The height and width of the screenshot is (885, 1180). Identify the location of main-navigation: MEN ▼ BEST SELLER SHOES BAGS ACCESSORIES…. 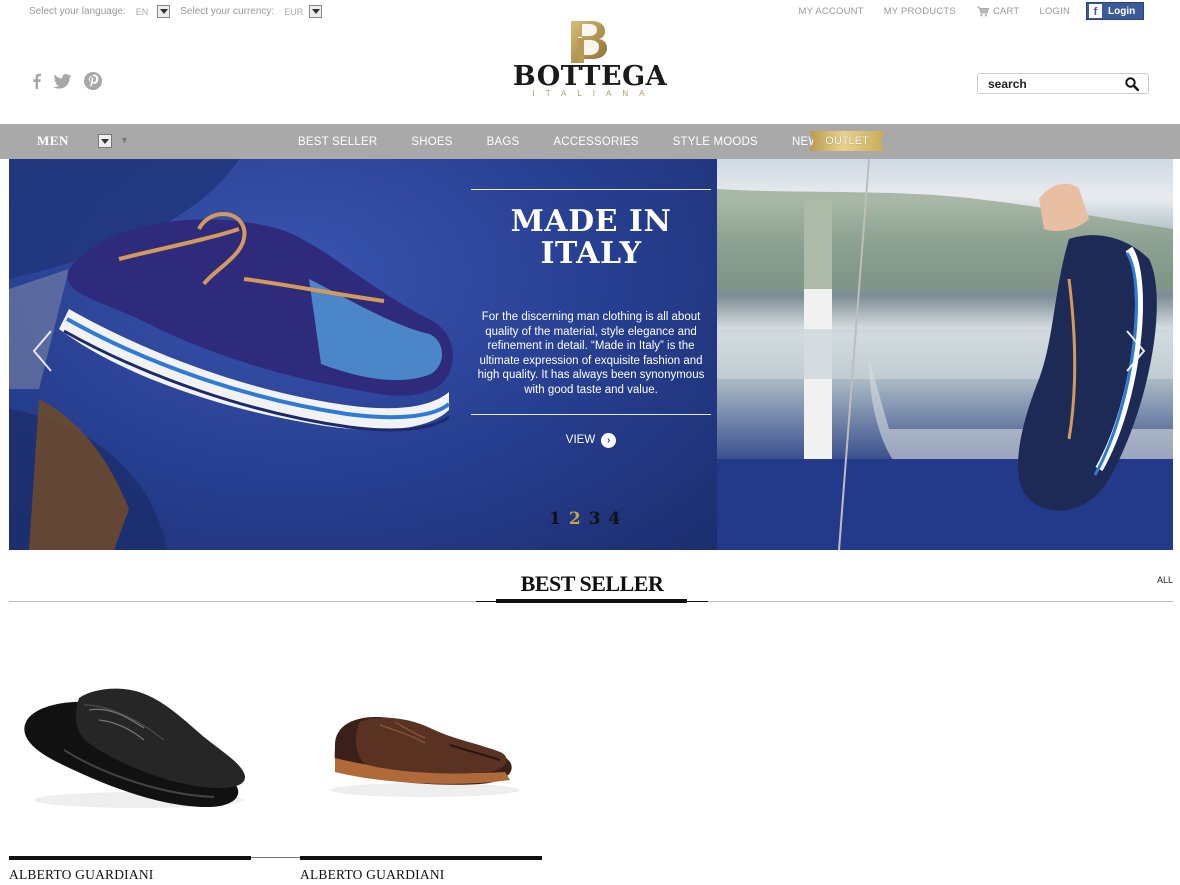
(590, 141).